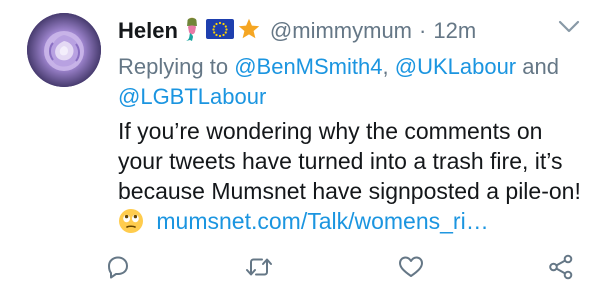 Image resolution: width=600 pixels, height=301 pixels. Describe the element at coordinates (131, 224) in the screenshot. I see `face-with-rolling-eyes-icon` at that location.